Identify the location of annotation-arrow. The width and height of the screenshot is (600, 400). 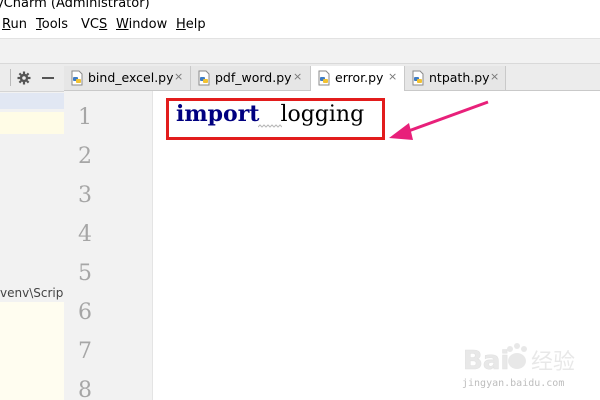
(439, 120).